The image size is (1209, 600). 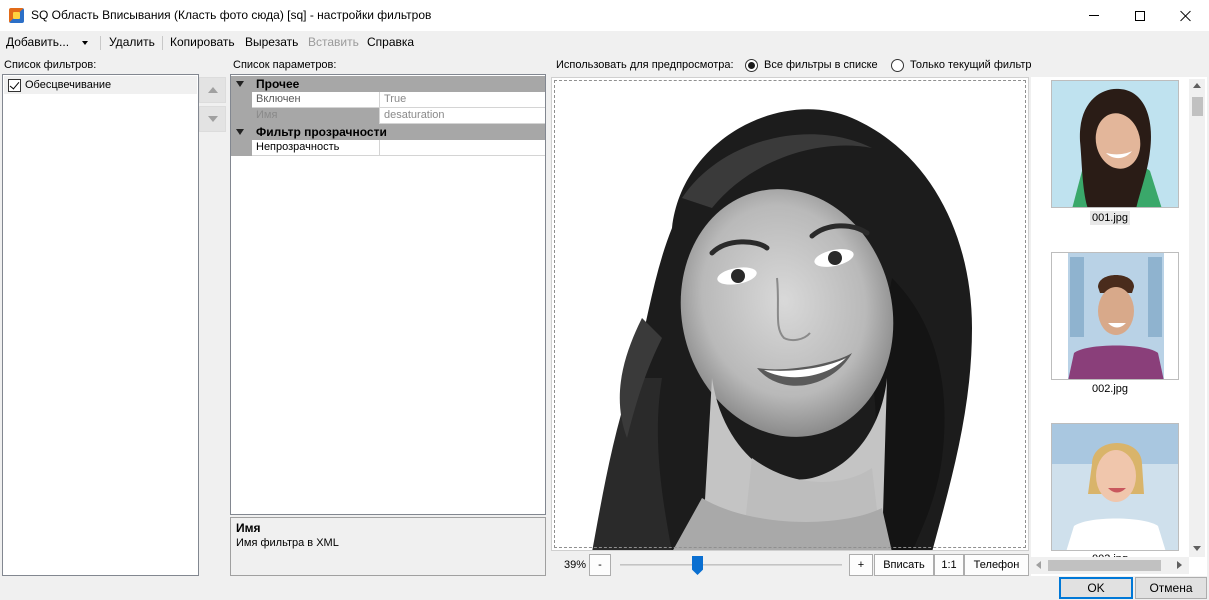 I want to click on fit-button: Вписать, so click(x=904, y=565).